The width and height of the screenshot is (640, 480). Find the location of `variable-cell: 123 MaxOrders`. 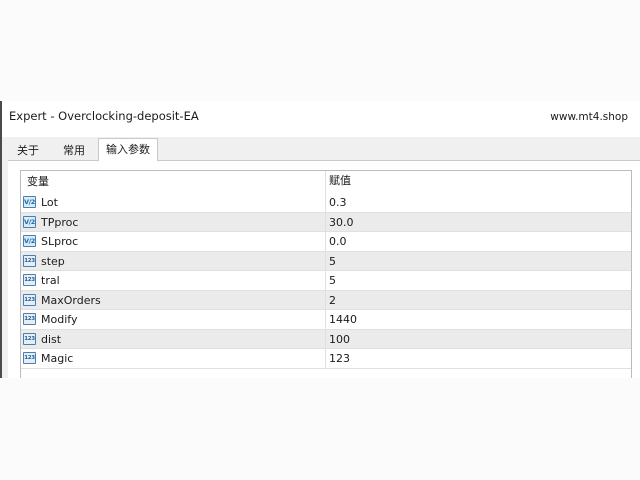

variable-cell: 123 MaxOrders is located at coordinates (173, 299).